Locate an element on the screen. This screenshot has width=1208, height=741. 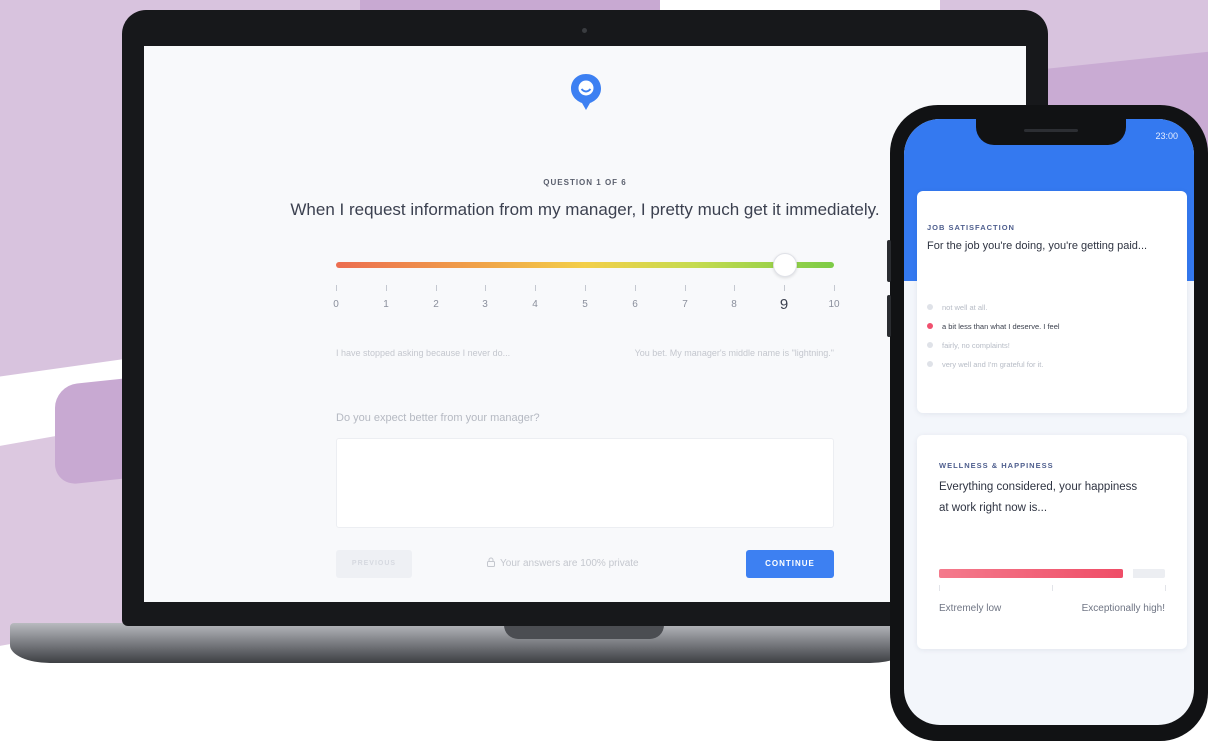
answer-option: not well at all. is located at coordinates (957, 307).